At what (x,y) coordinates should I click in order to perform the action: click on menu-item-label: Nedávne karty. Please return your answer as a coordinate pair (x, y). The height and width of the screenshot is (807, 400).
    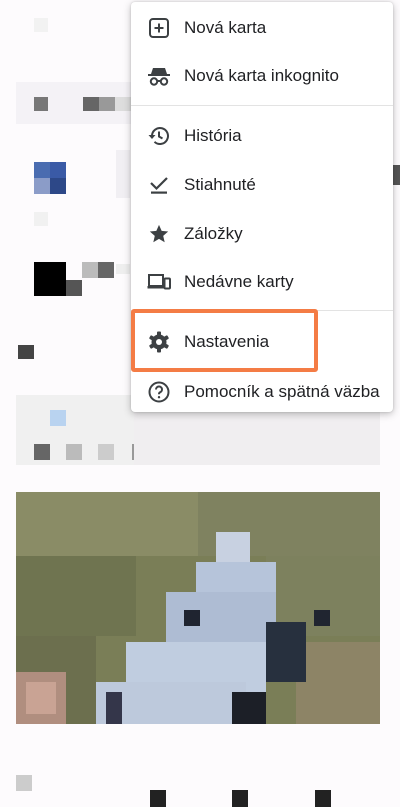
    Looking at the image, I should click on (239, 281).